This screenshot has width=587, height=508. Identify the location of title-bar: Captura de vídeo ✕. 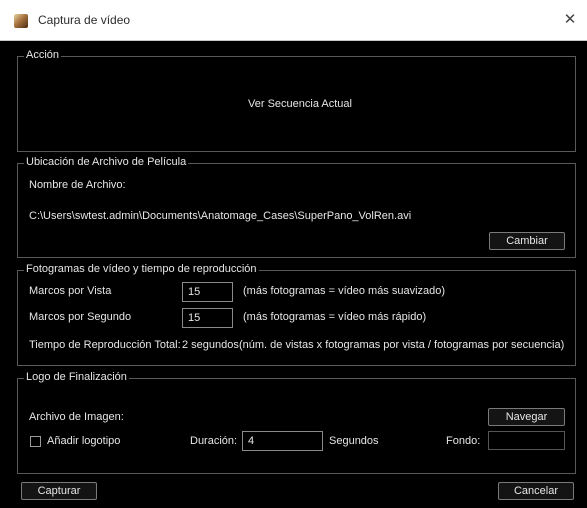
(293, 20).